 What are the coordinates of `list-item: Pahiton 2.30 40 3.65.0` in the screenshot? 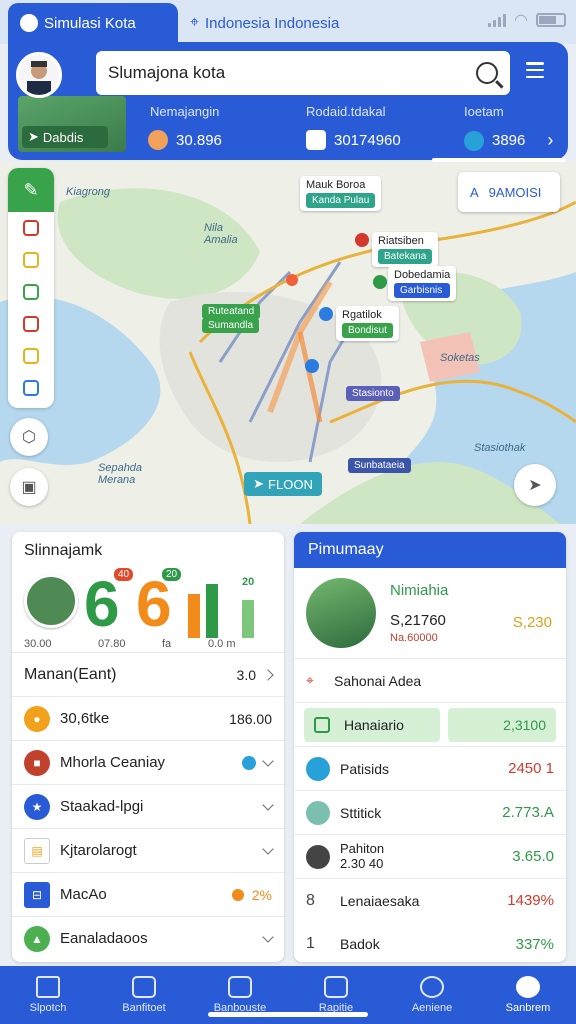 It's located at (430, 856).